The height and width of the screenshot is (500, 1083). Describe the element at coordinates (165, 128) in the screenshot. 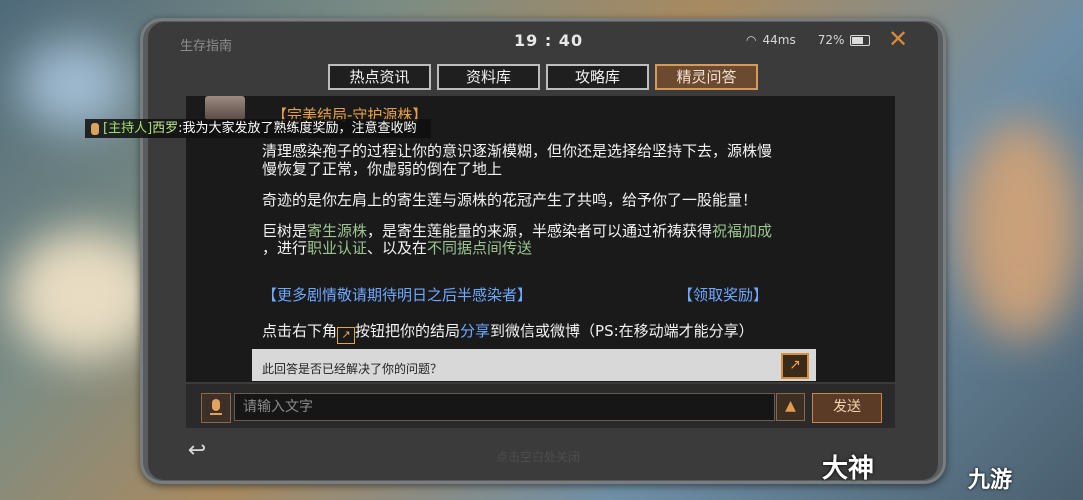

I see `host-name: 西罗` at that location.